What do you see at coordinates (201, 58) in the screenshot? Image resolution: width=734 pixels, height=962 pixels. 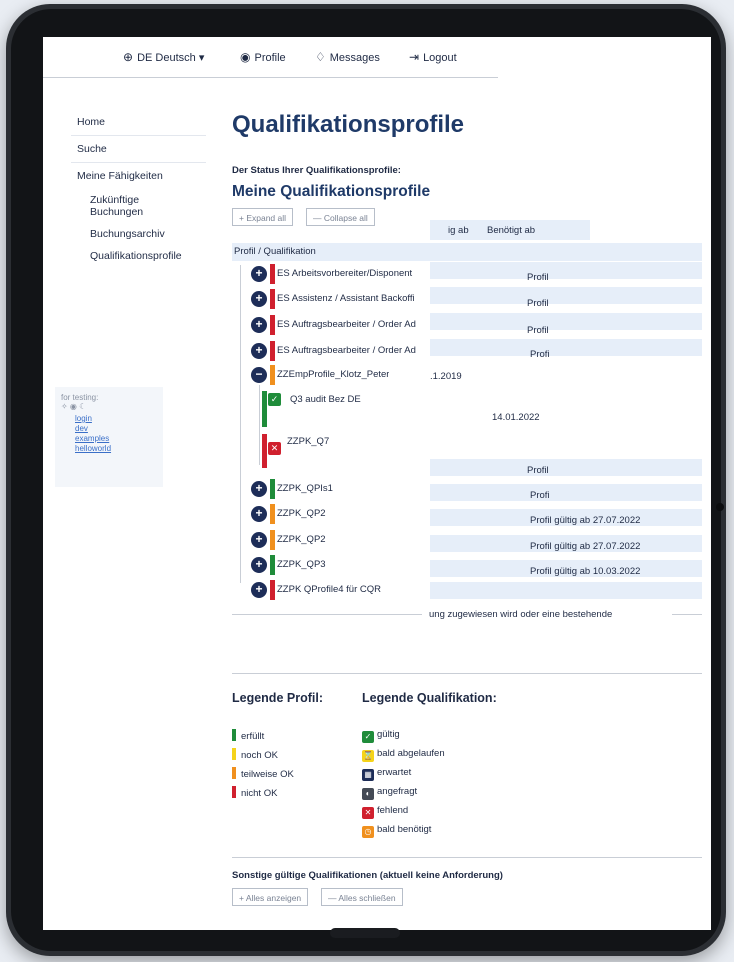 I see `chevron-down-icon: ▾` at bounding box center [201, 58].